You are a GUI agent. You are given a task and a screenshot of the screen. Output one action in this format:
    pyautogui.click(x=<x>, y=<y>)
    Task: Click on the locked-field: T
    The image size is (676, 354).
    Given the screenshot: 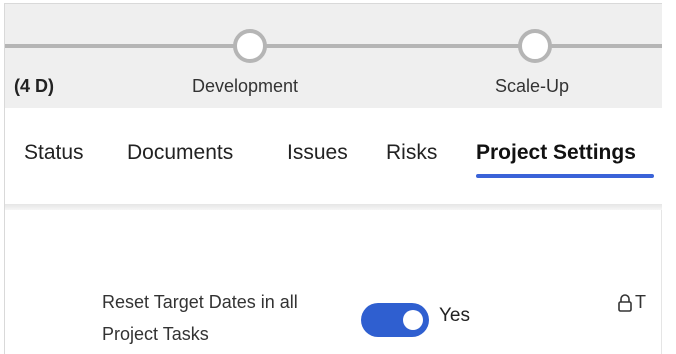 What is the action you would take?
    pyautogui.click(x=631, y=302)
    